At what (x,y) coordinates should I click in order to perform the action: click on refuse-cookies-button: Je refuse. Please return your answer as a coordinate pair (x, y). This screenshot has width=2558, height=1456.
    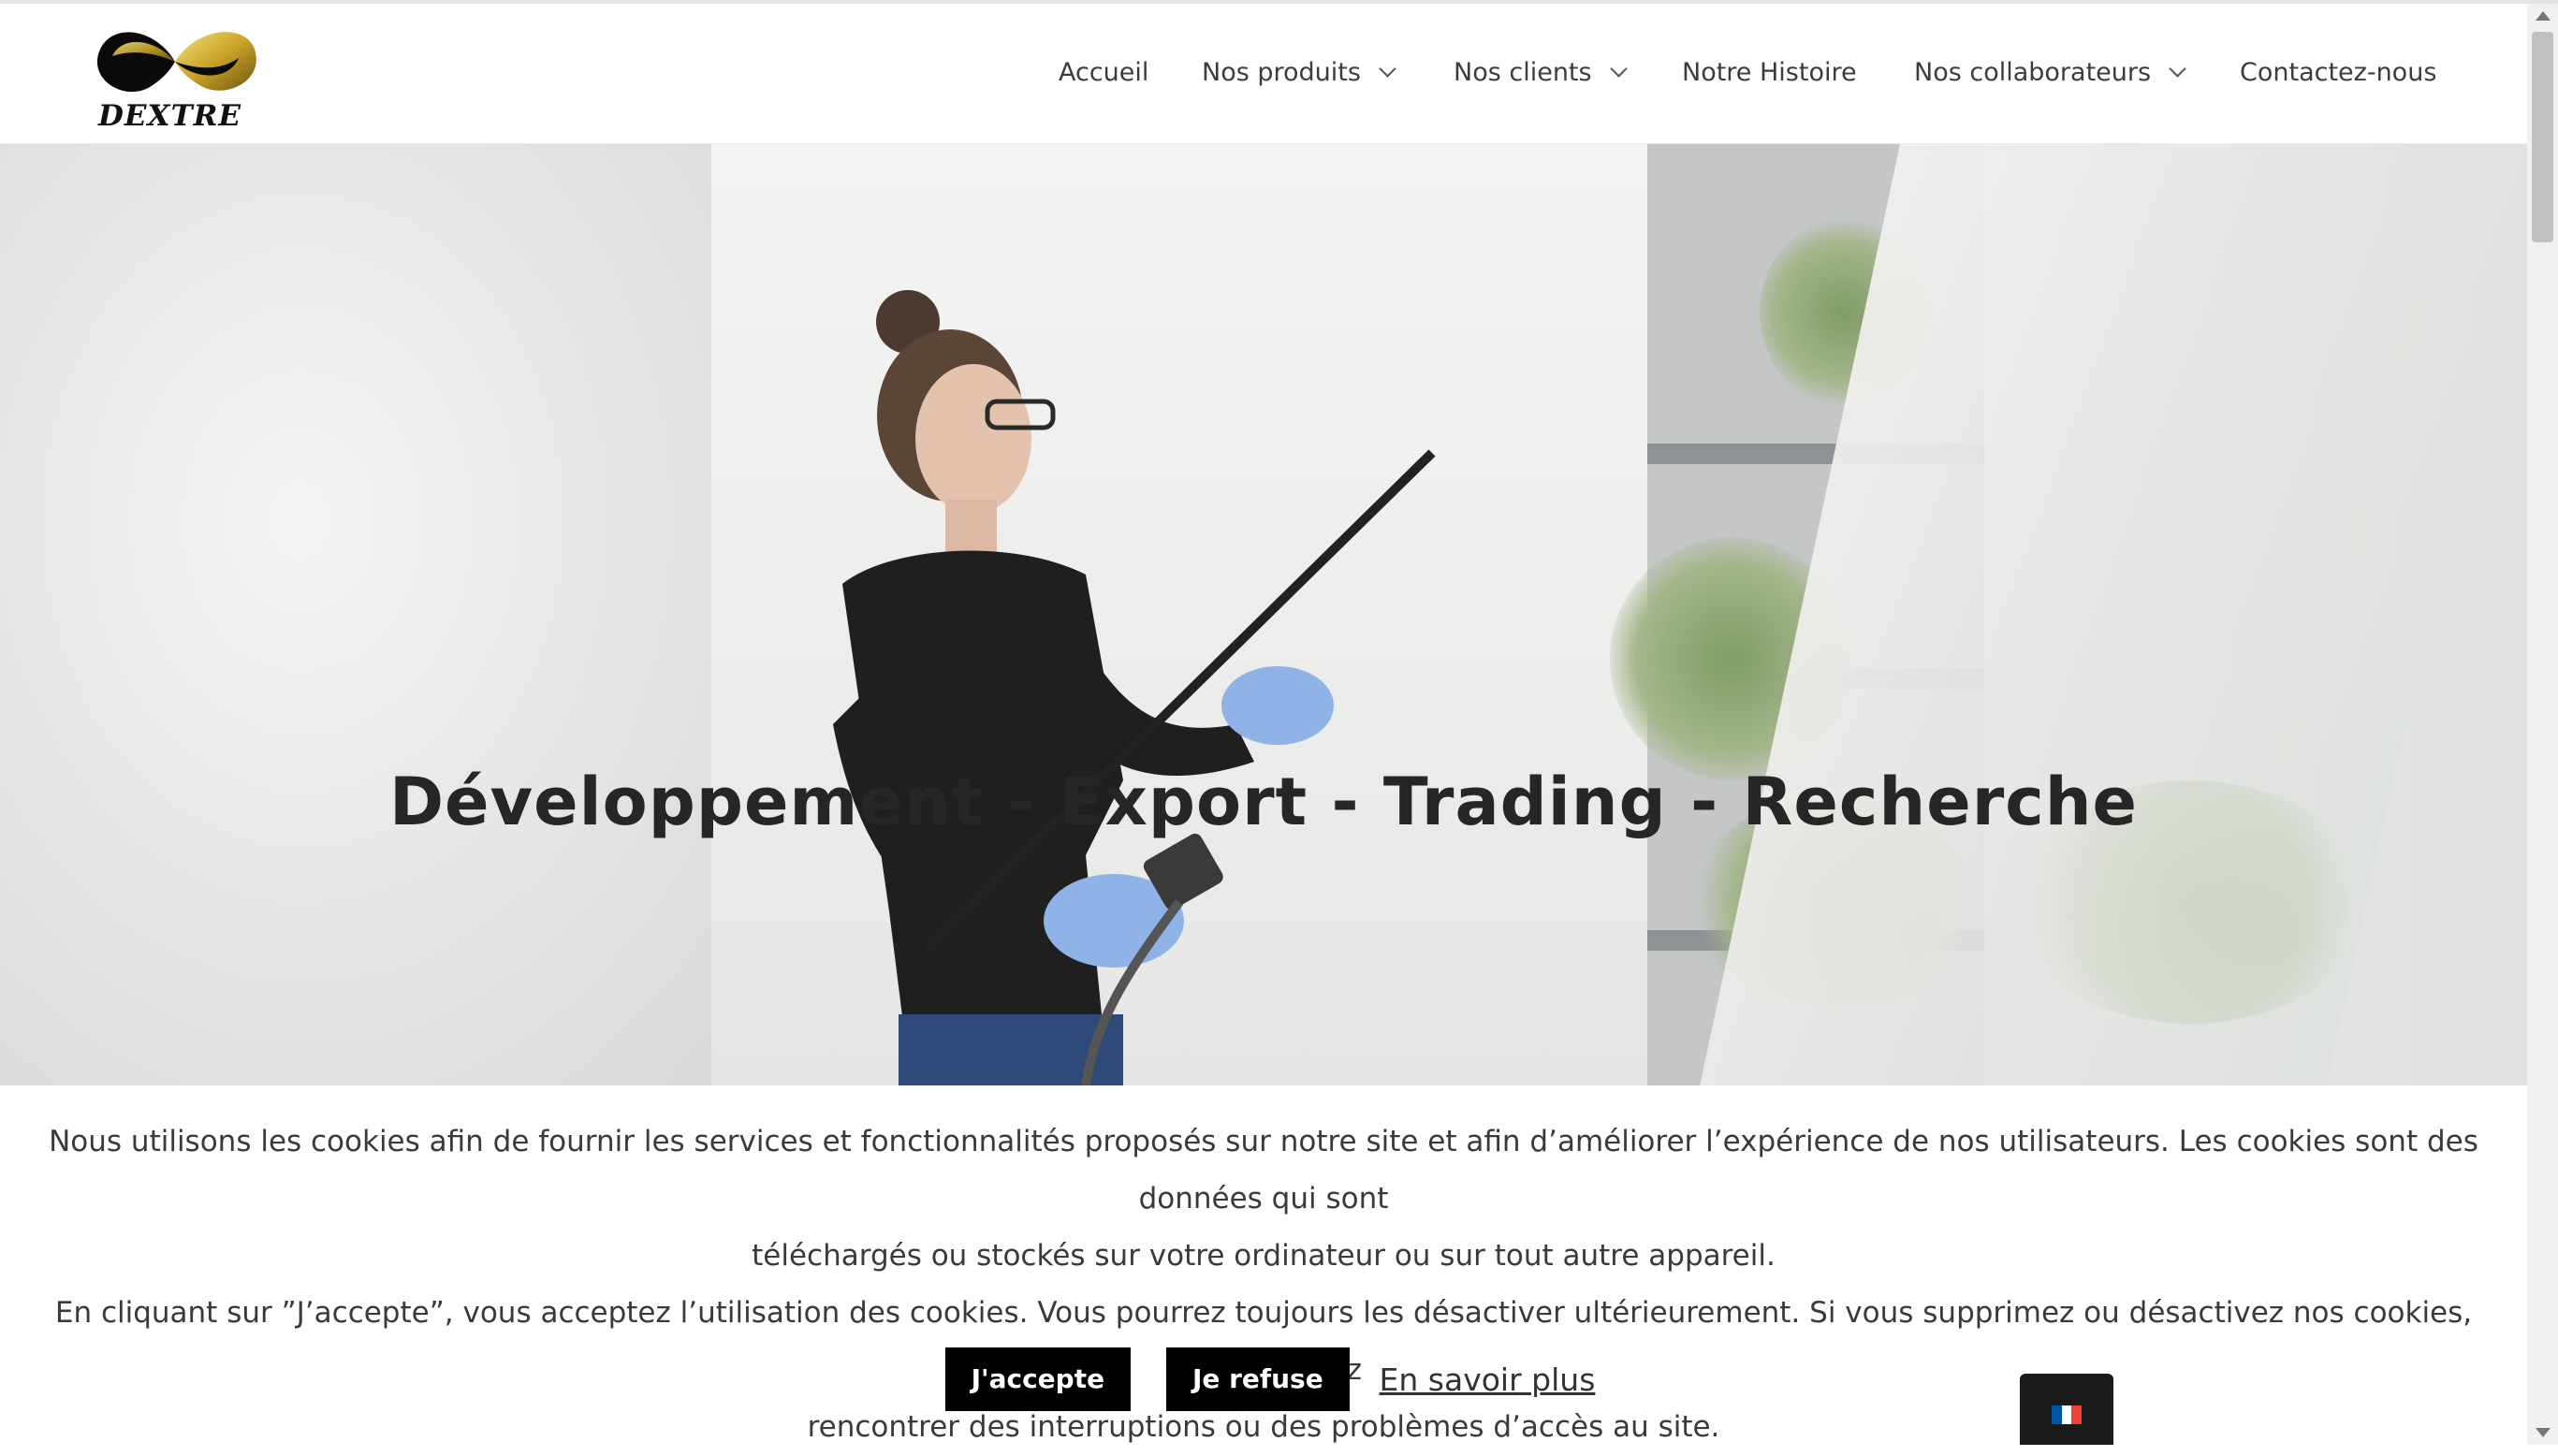
    Looking at the image, I should click on (1258, 1379).